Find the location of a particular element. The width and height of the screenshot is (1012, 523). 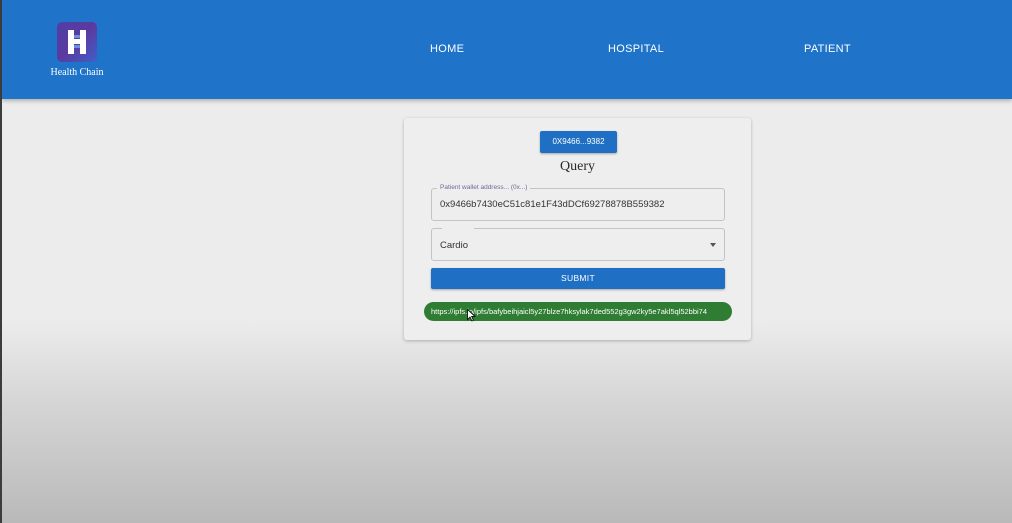

wallet-address-input is located at coordinates (580, 204).